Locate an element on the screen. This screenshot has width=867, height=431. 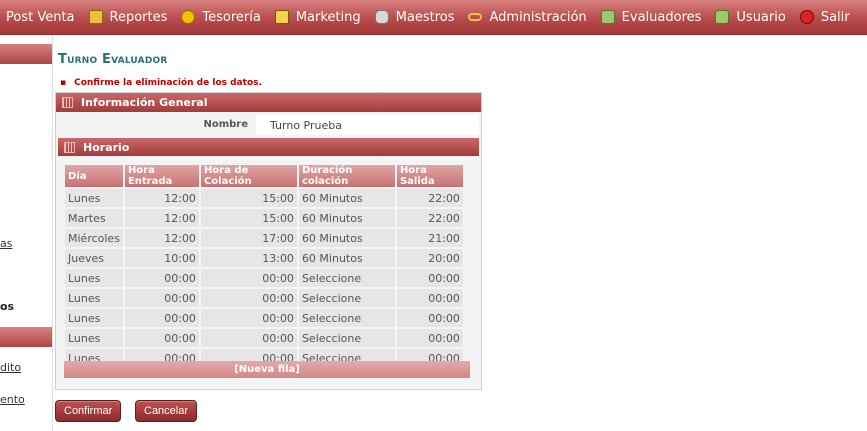
cell-day: Miércoles is located at coordinates (94, 238).